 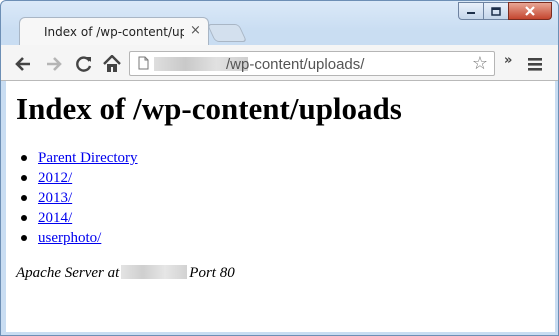 What do you see at coordinates (279, 23) in the screenshot?
I see `title-bar: Index of /wp-content/uploads/ ×` at bounding box center [279, 23].